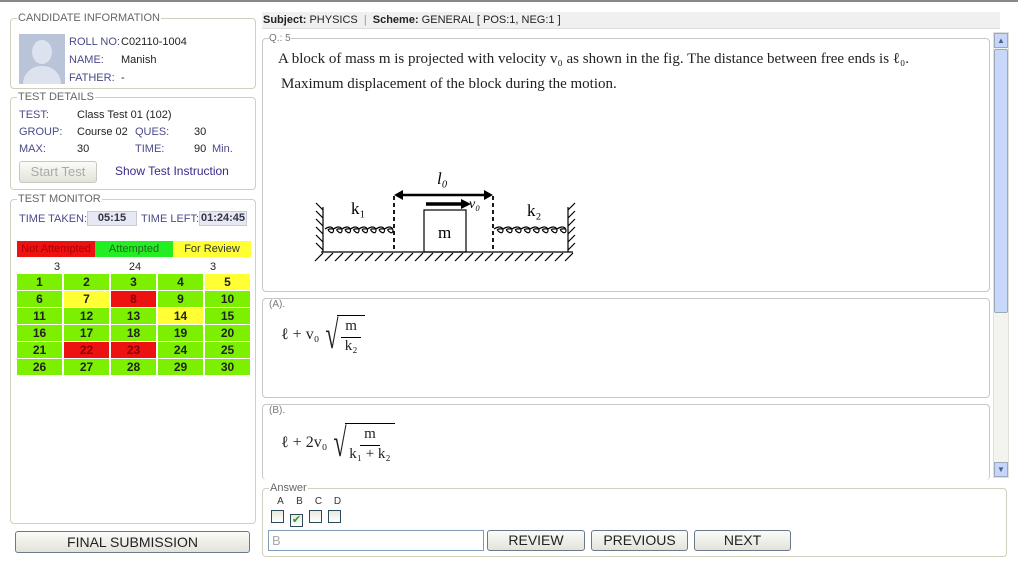 Image resolution: width=1018 pixels, height=563 pixels. Describe the element at coordinates (180, 350) in the screenshot. I see `question-cell: 24` at that location.